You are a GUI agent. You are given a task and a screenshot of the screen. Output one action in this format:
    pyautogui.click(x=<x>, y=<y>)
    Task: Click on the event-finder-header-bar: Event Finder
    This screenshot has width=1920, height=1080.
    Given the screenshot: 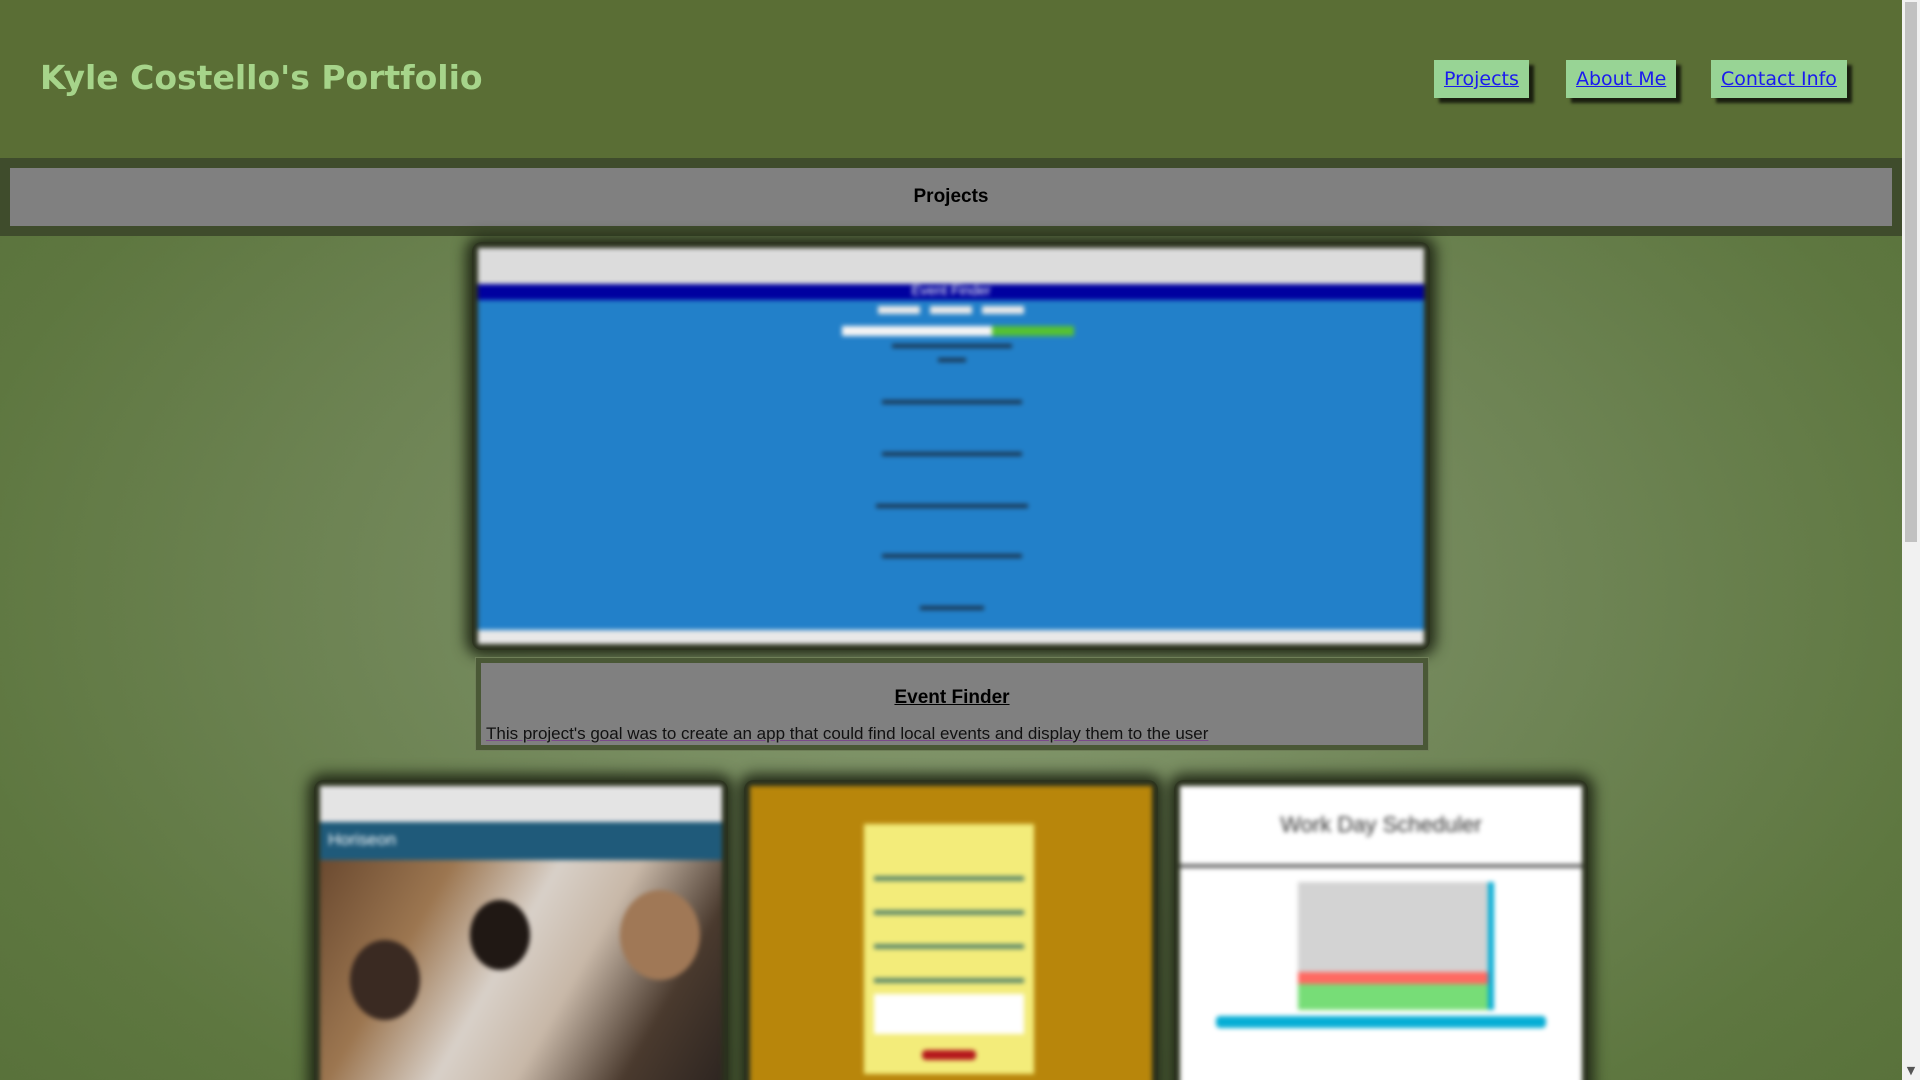 What is the action you would take?
    pyautogui.click(x=951, y=291)
    